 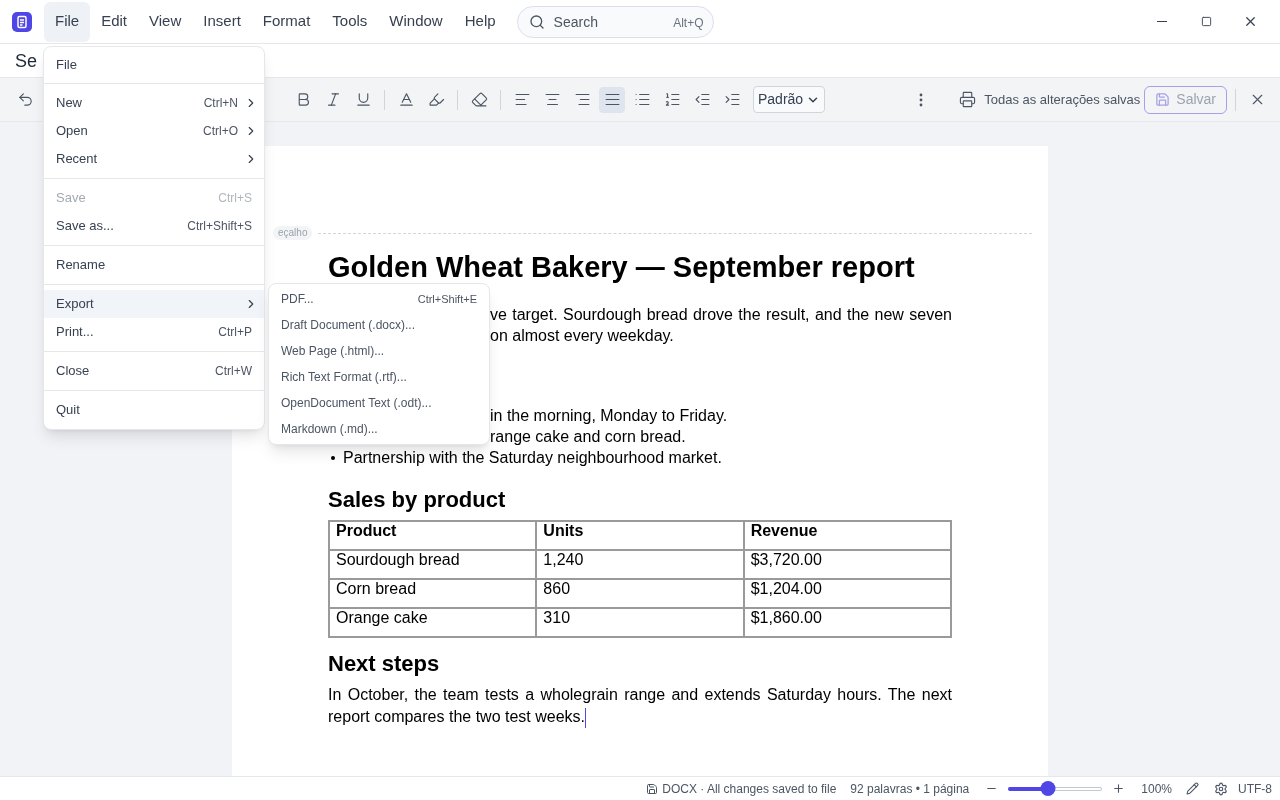 What do you see at coordinates (622, 267) in the screenshot?
I see `document-heading: Golden Wheat Bakery — September report` at bounding box center [622, 267].